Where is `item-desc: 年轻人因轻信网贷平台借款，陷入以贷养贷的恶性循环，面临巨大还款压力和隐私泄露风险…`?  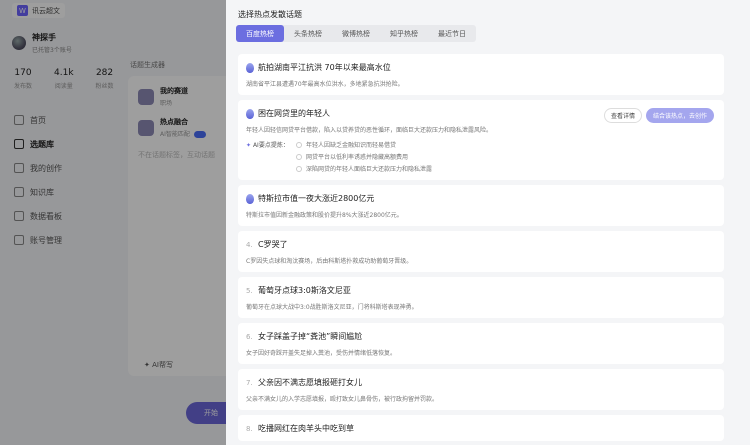 item-desc: 年轻人因轻信网贷平台借款，陷入以贷养贷的恶性循环，面临巨大还款压力和隐私泄露风险… is located at coordinates (369, 130).